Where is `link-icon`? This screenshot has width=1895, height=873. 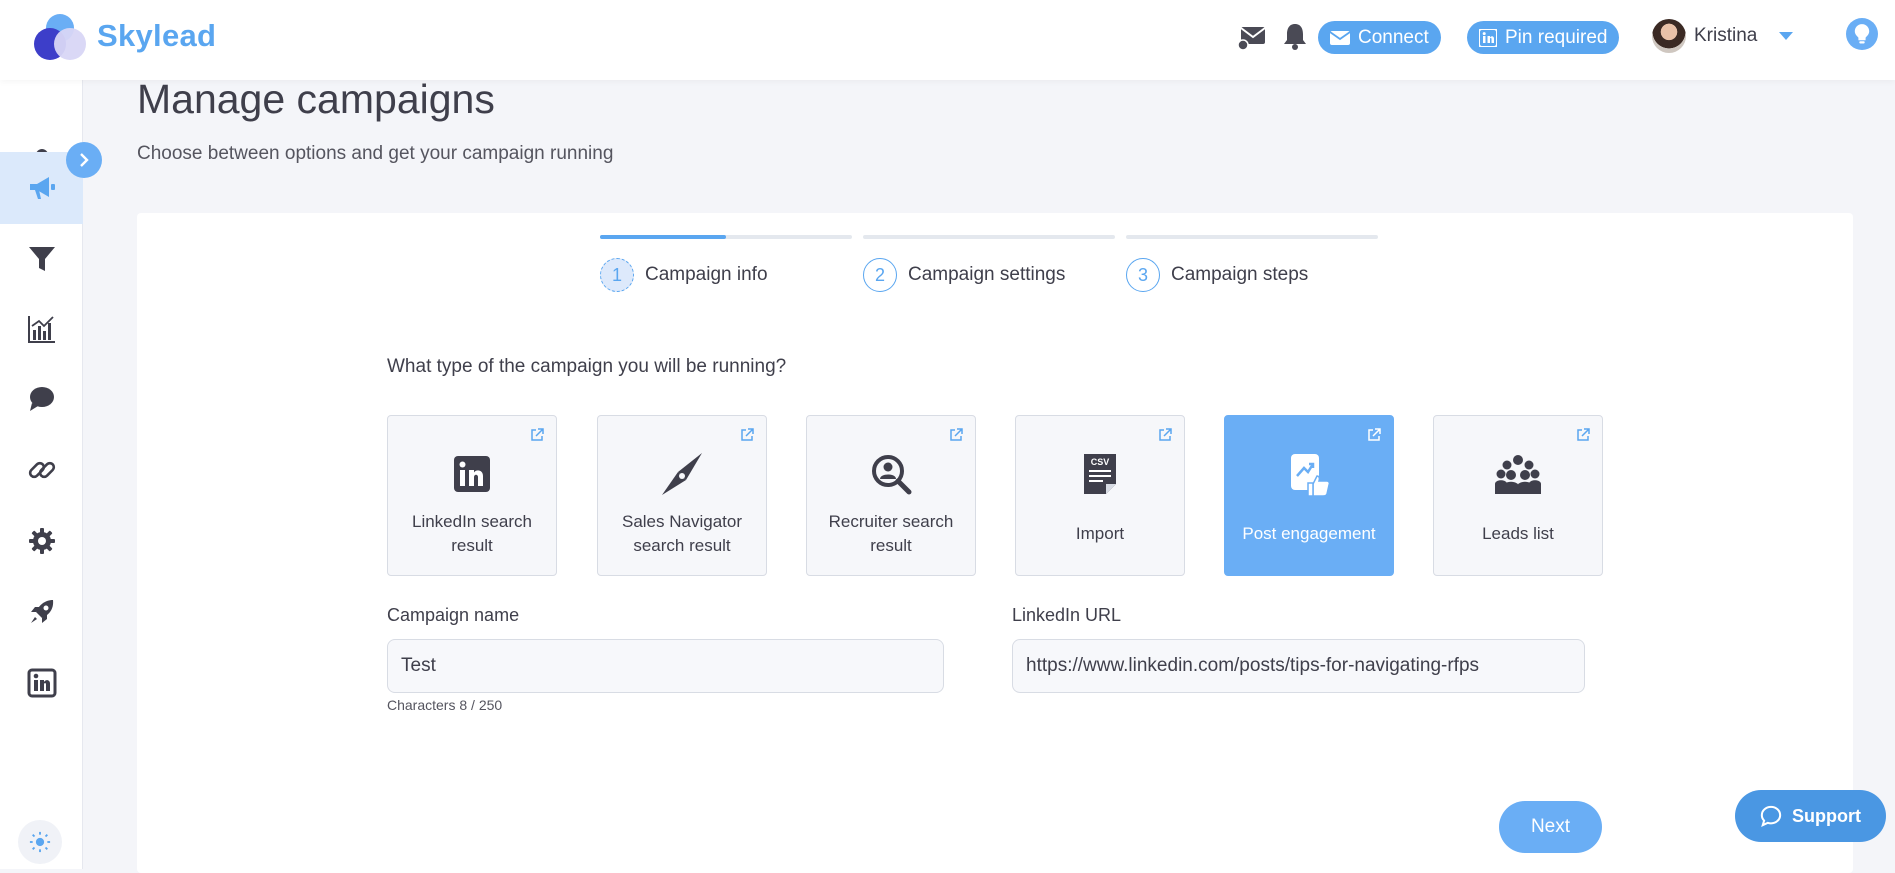 link-icon is located at coordinates (41, 470).